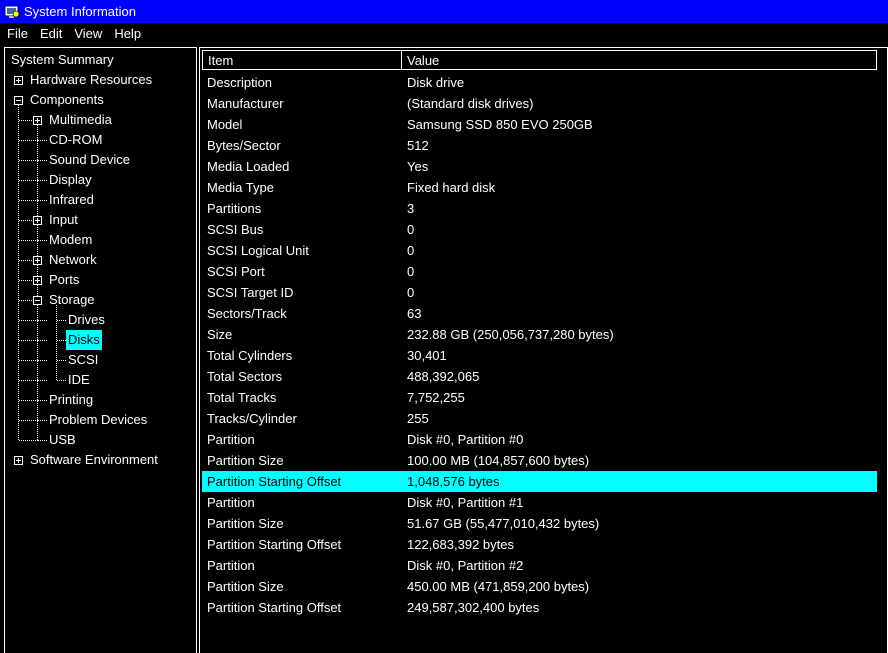  Describe the element at coordinates (98, 420) in the screenshot. I see `tree-item-problem-devices: Problem Devices` at that location.